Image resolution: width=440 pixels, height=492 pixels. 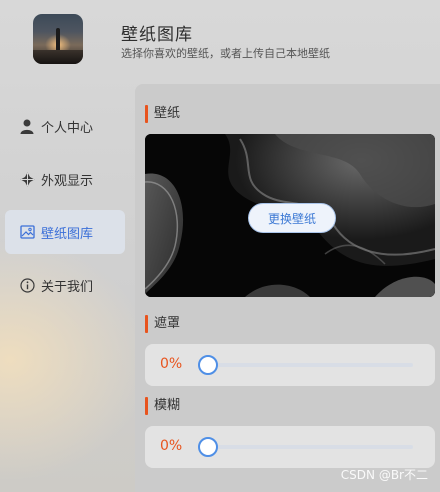 I want to click on mask-value: 0%, so click(x=171, y=364).